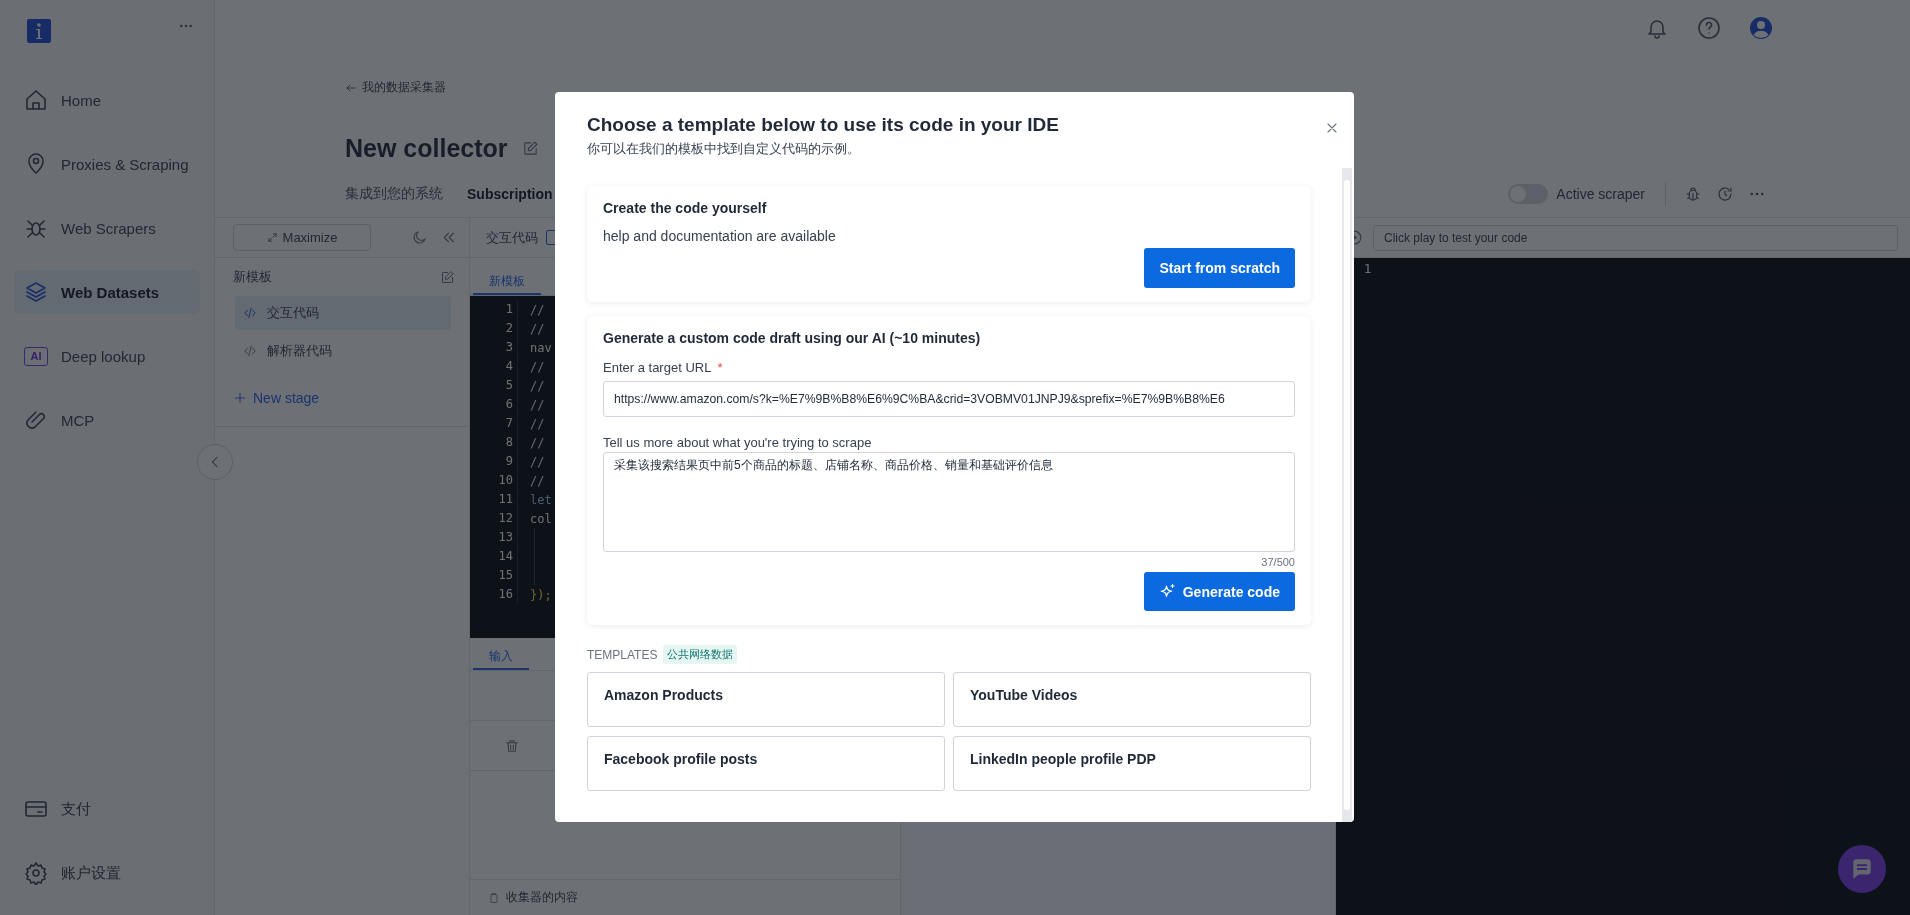 The height and width of the screenshot is (915, 1910). I want to click on template-card: LinkedIn people profile PDP, so click(1132, 763).